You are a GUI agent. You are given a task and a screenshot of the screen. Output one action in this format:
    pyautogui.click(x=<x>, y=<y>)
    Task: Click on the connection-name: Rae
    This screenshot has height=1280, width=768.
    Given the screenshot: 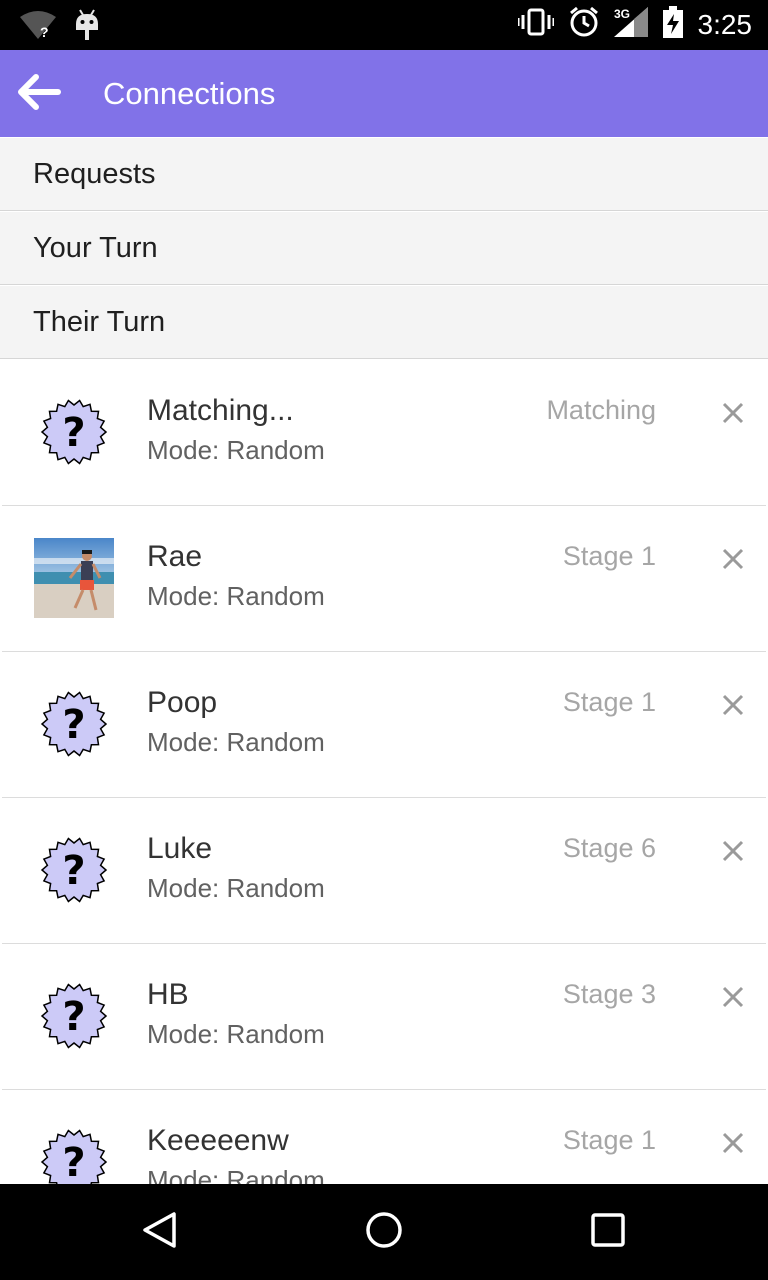 What is the action you would take?
    pyautogui.click(x=175, y=556)
    